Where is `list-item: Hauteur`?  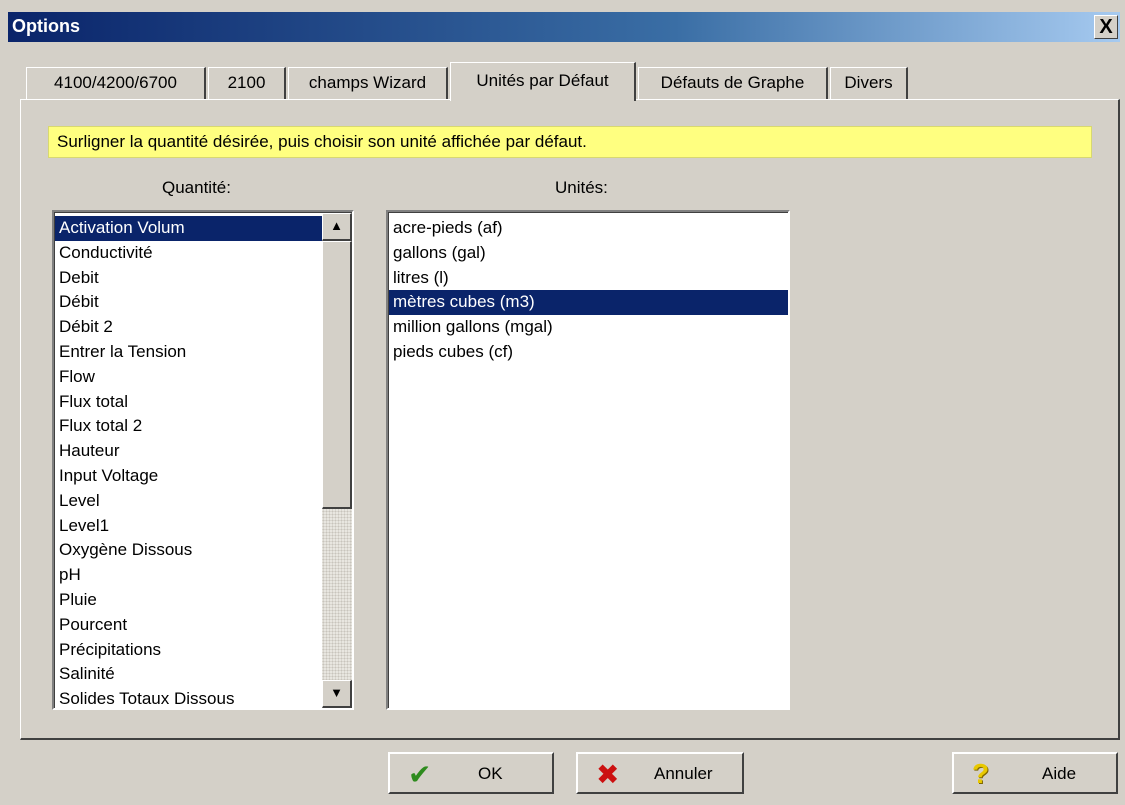
list-item: Hauteur is located at coordinates (188, 451).